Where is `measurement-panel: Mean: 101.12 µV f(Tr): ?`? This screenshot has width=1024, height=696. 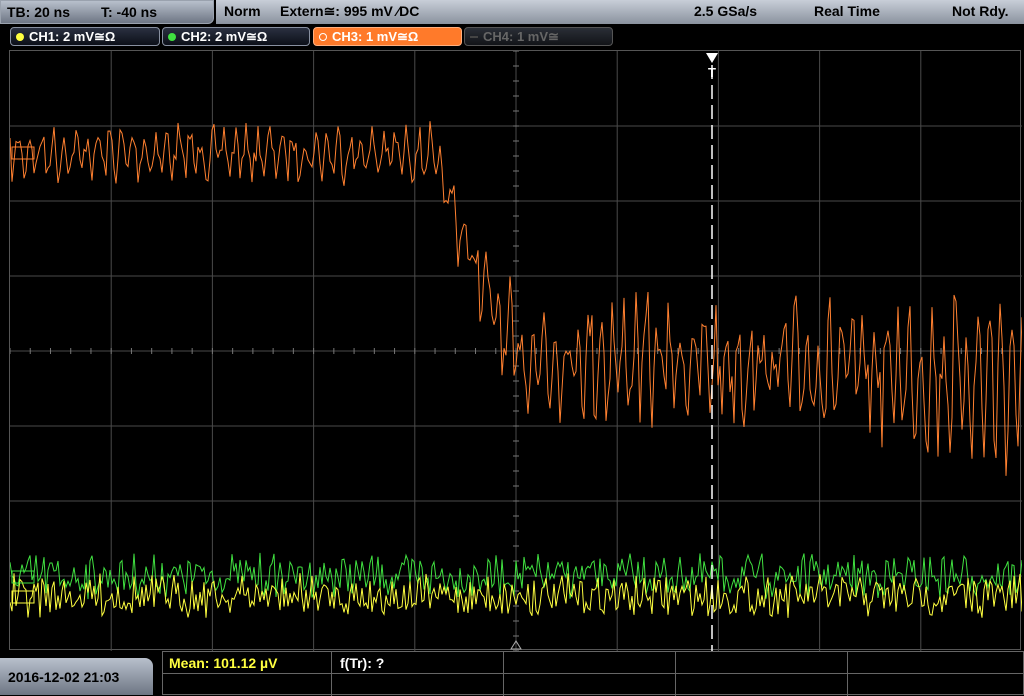 measurement-panel: Mean: 101.12 µV f(Tr): ? is located at coordinates (593, 673).